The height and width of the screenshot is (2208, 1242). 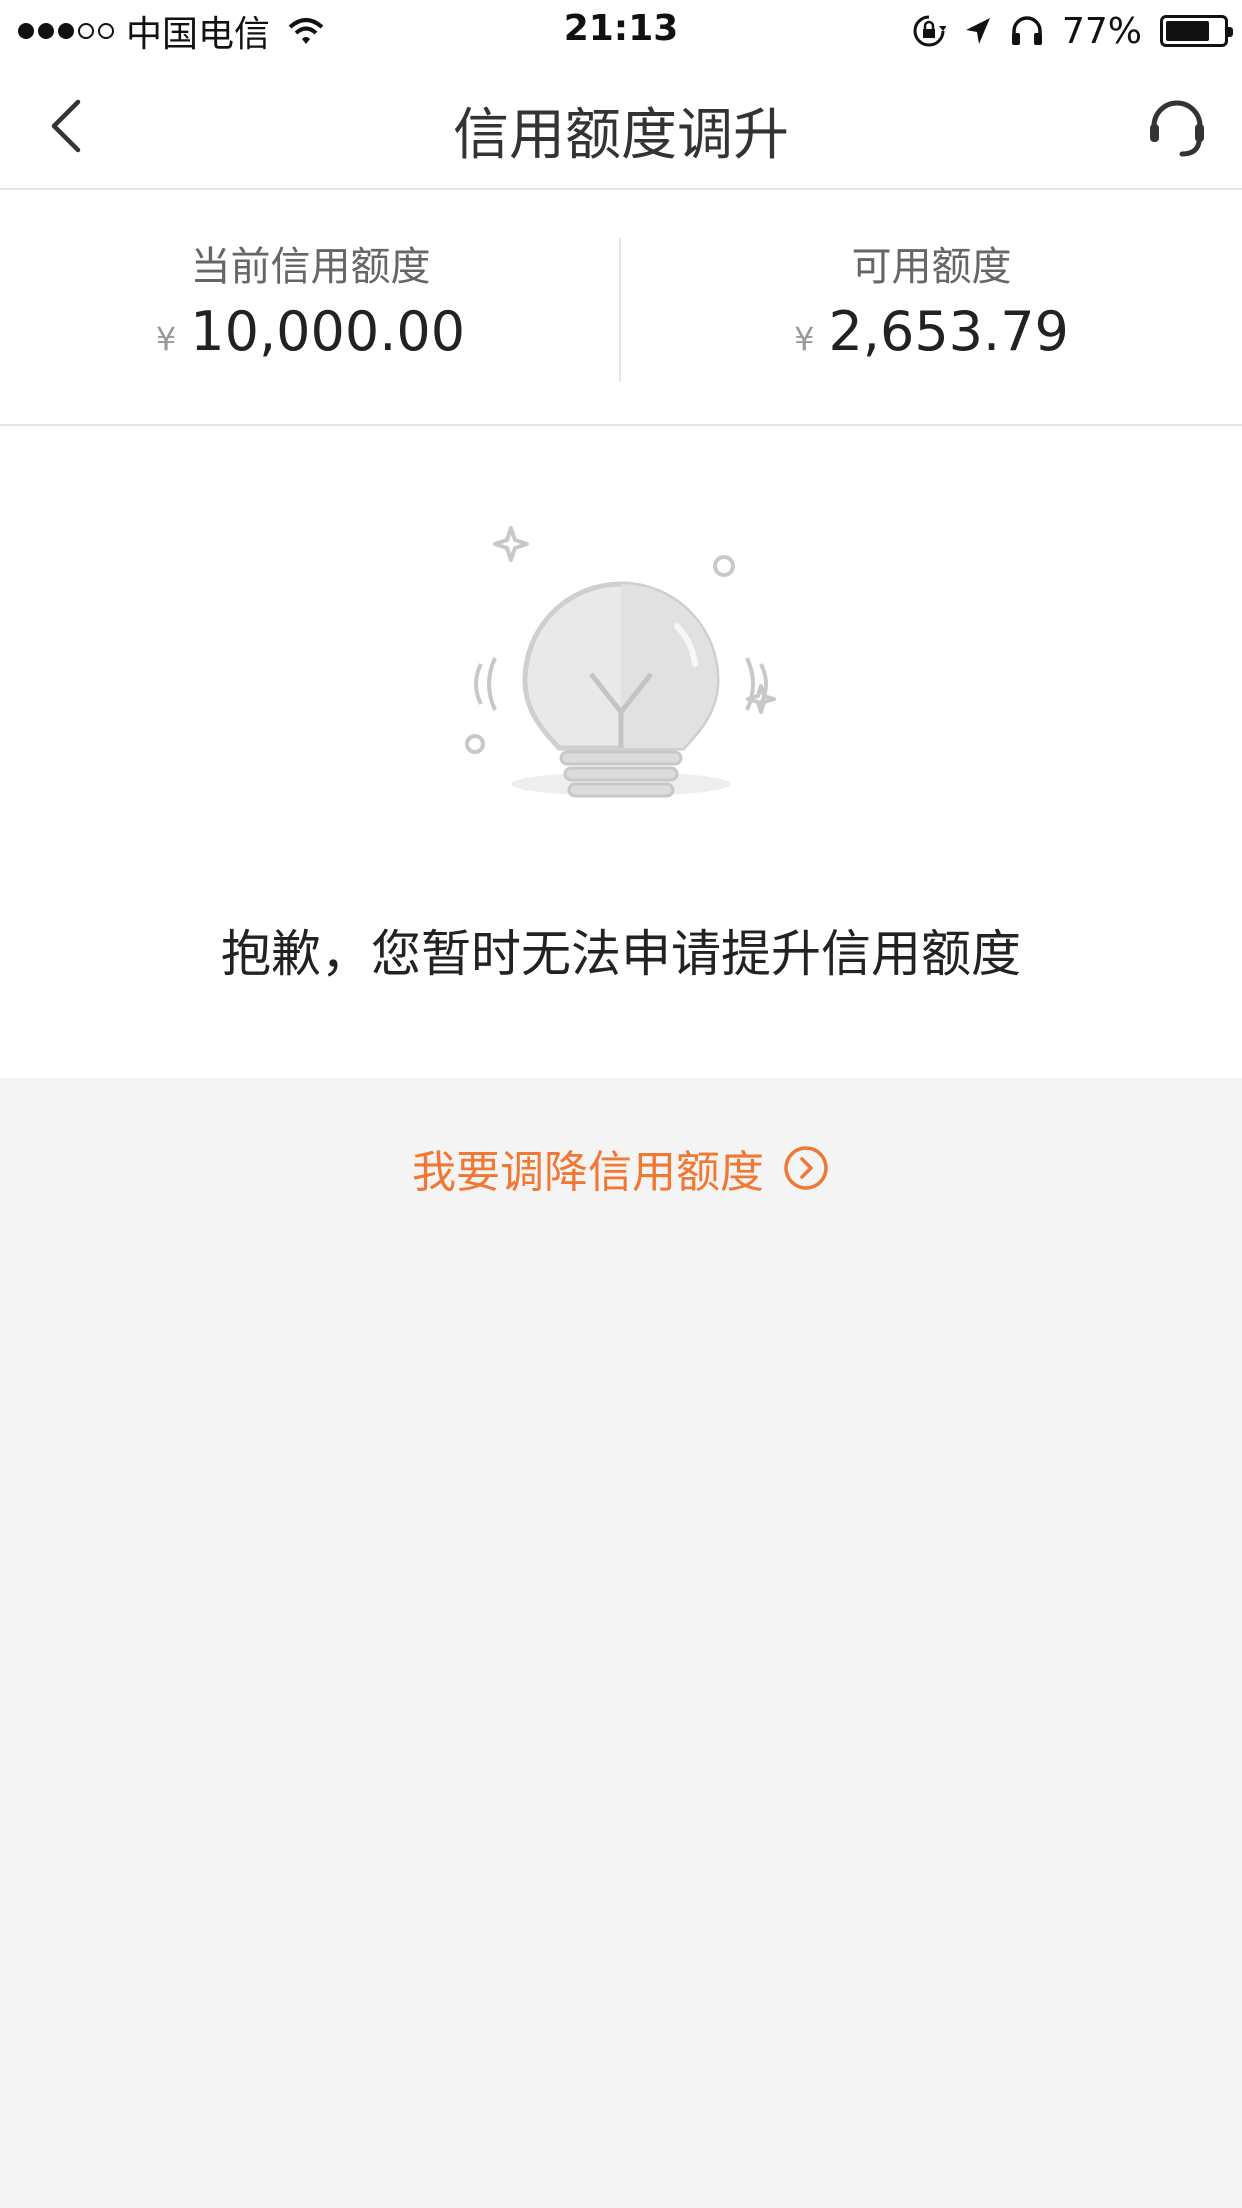 I want to click on decrease-limit-label: 我要调降信用额度, so click(x=588, y=1172).